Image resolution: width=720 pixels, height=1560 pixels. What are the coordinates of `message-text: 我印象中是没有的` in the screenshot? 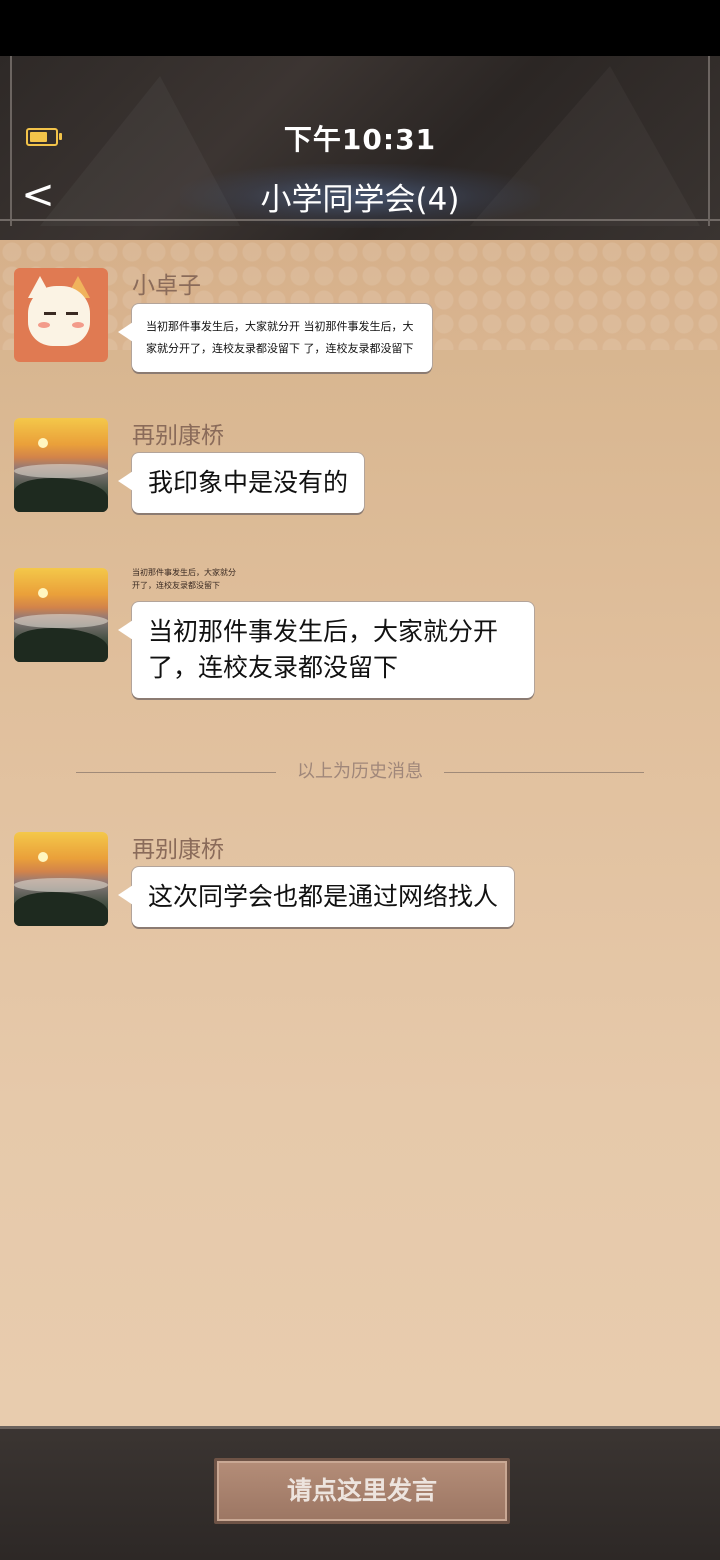 It's located at (248, 482).